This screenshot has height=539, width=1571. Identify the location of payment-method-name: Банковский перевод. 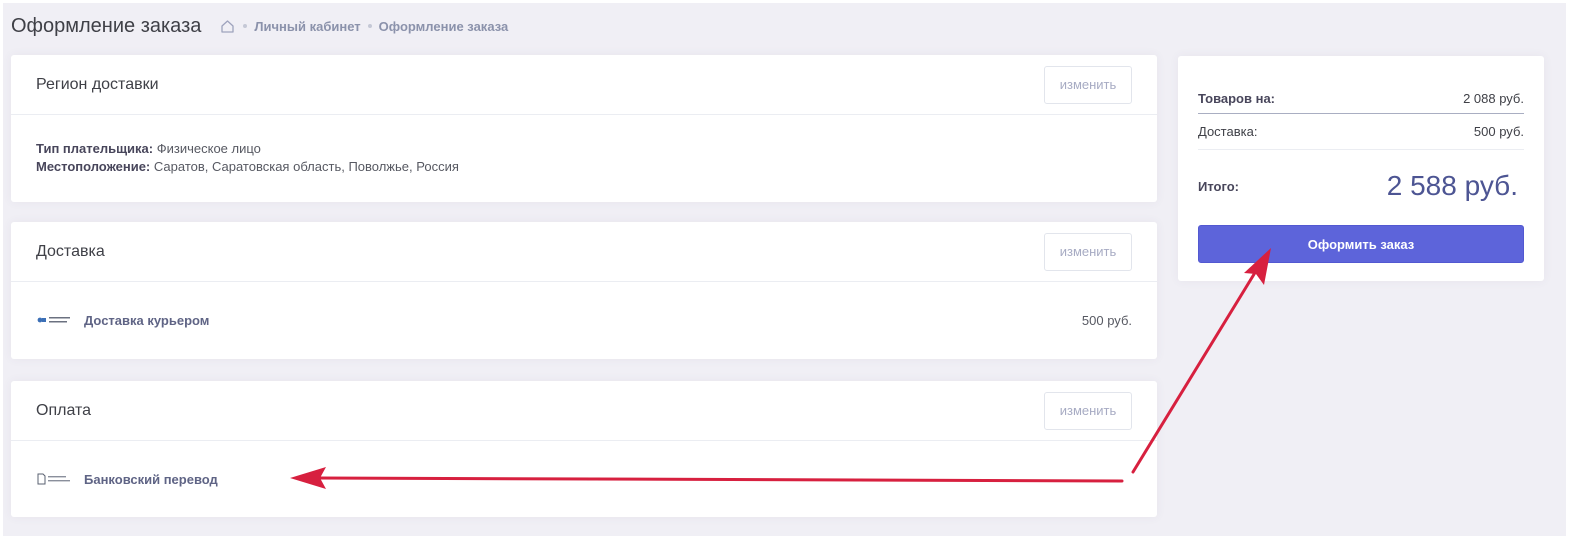
(151, 479).